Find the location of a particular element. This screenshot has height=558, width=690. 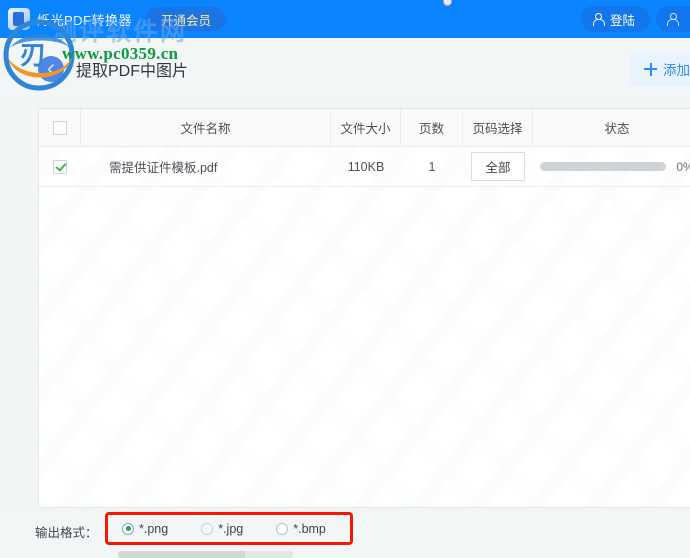

format-option-bmp-label: *.bmp is located at coordinates (309, 528).